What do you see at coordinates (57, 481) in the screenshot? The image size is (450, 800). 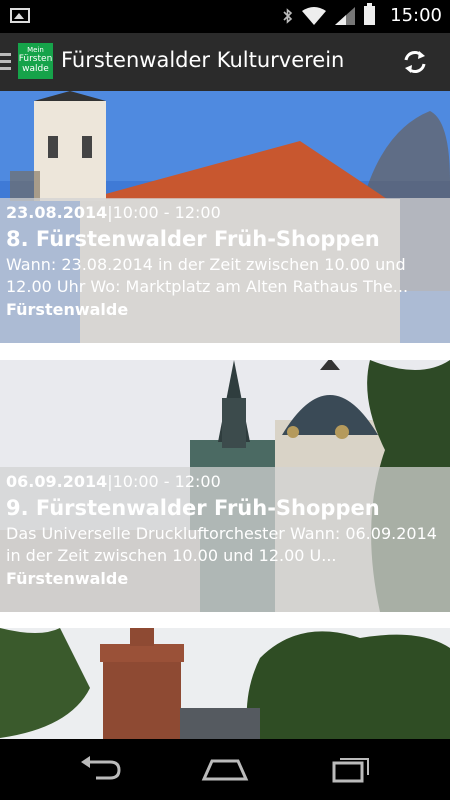 I see `event-date: 06.09.2014` at bounding box center [57, 481].